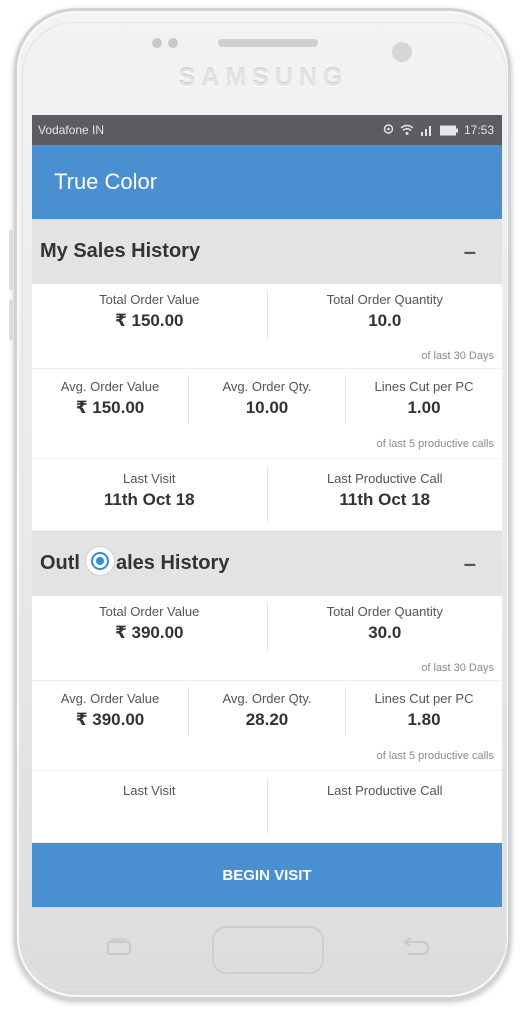 Image resolution: width=527 pixels, height=1010 pixels. I want to click on stat-value: 1.80, so click(424, 719).